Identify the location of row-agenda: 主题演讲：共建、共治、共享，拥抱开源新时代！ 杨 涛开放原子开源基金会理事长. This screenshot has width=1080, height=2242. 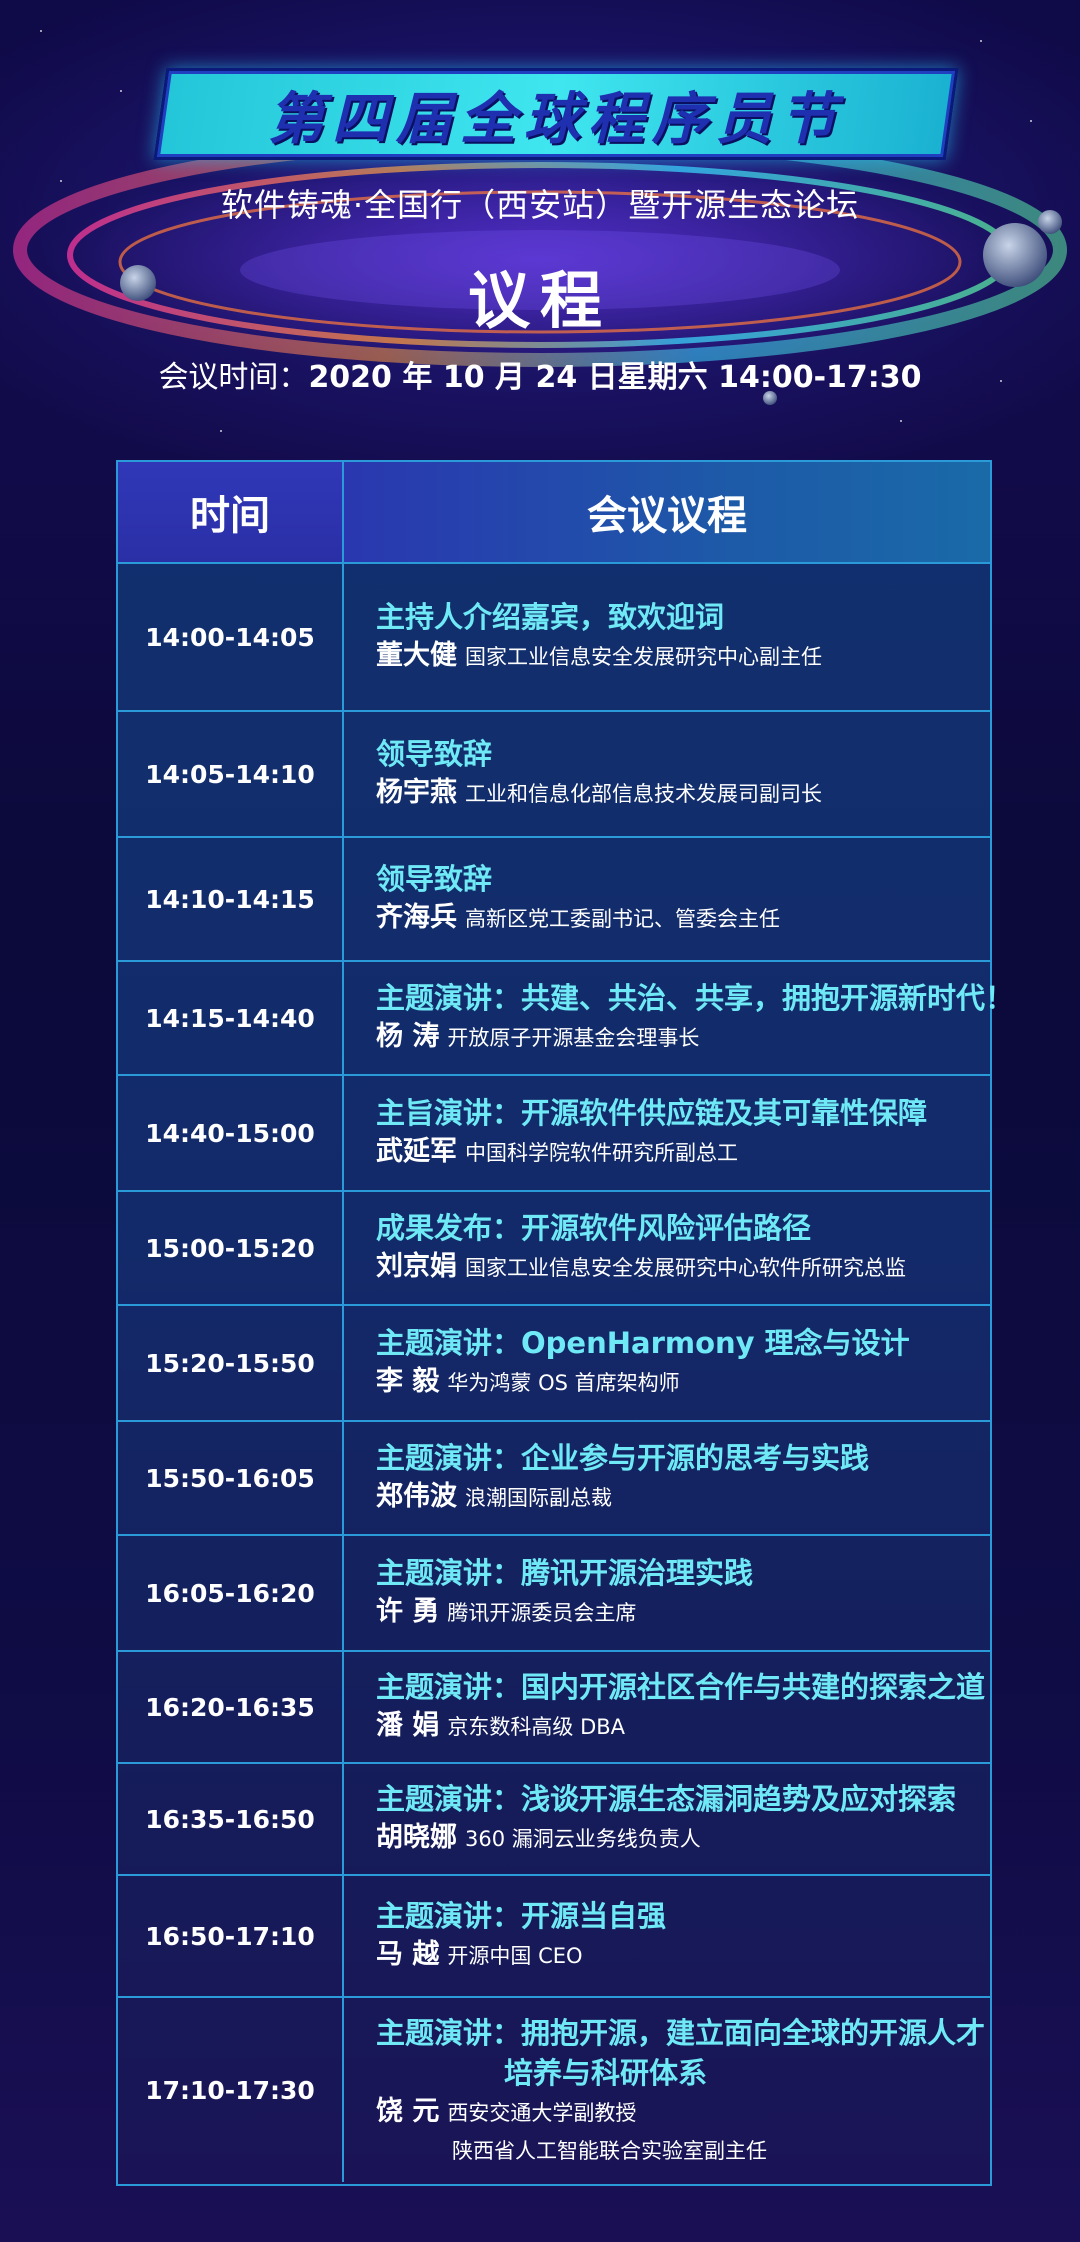
(679, 1018).